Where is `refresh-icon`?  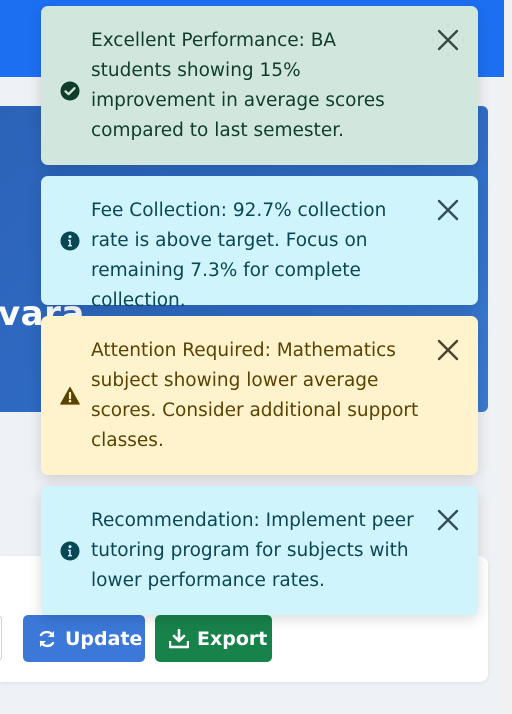 refresh-icon is located at coordinates (47, 638).